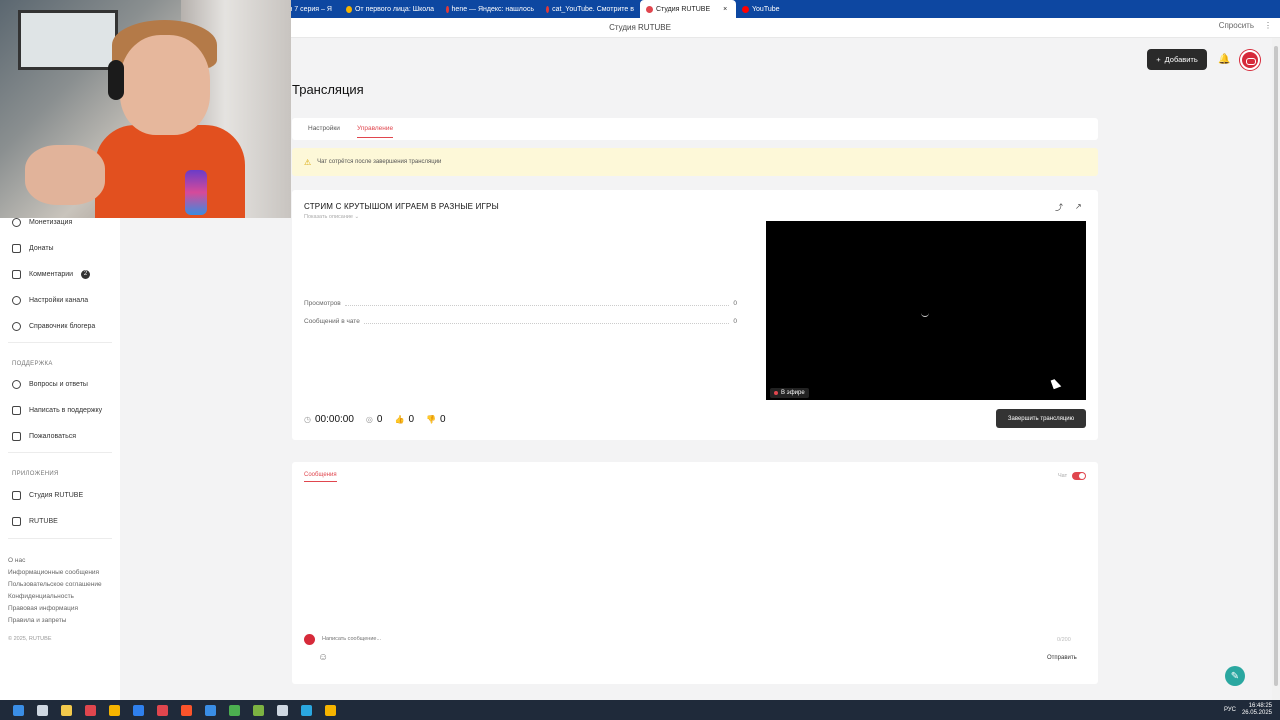  Describe the element at coordinates (725, 9) in the screenshot. I see `tab-close-icon: ×` at that location.